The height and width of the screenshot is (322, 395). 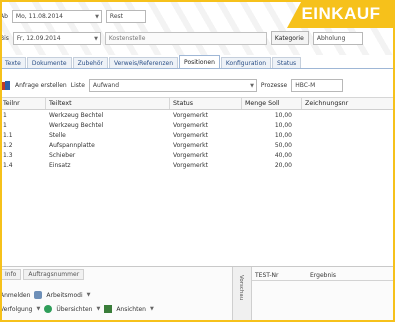 I want to click on from-date-select: Mo, 11.08.2014 ▼, so click(x=56, y=16).